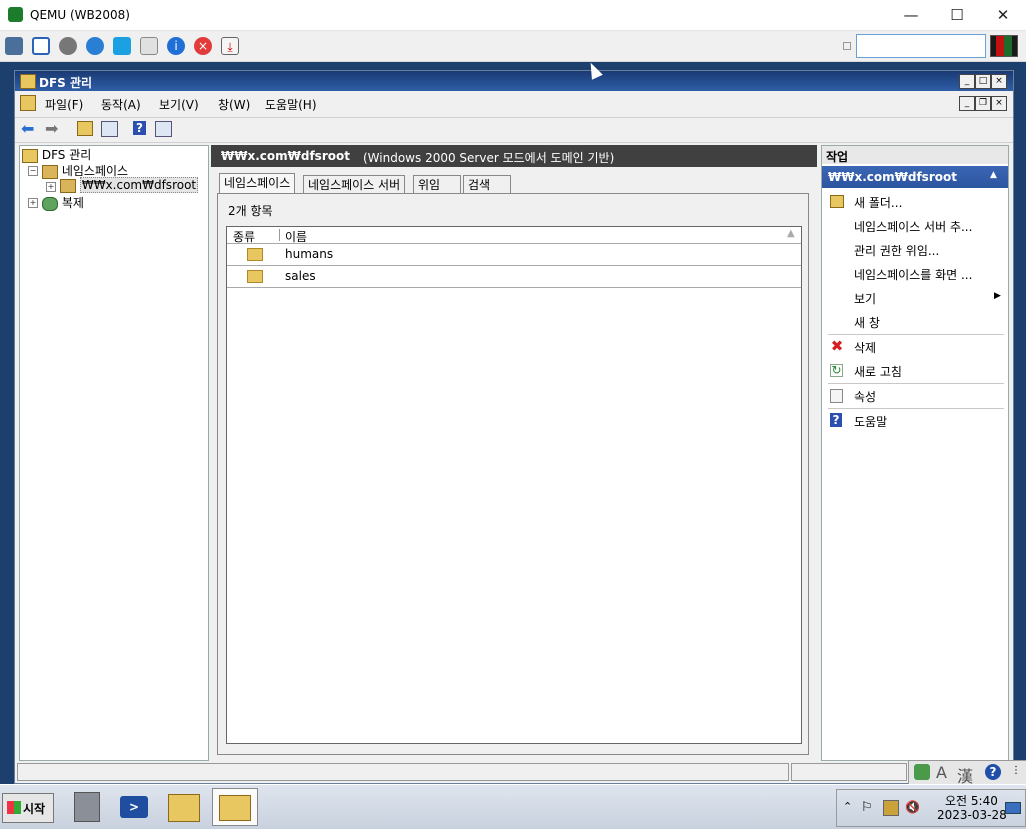  I want to click on actions-subheader: ₩₩x.com₩dfsroot ▲, so click(915, 177).